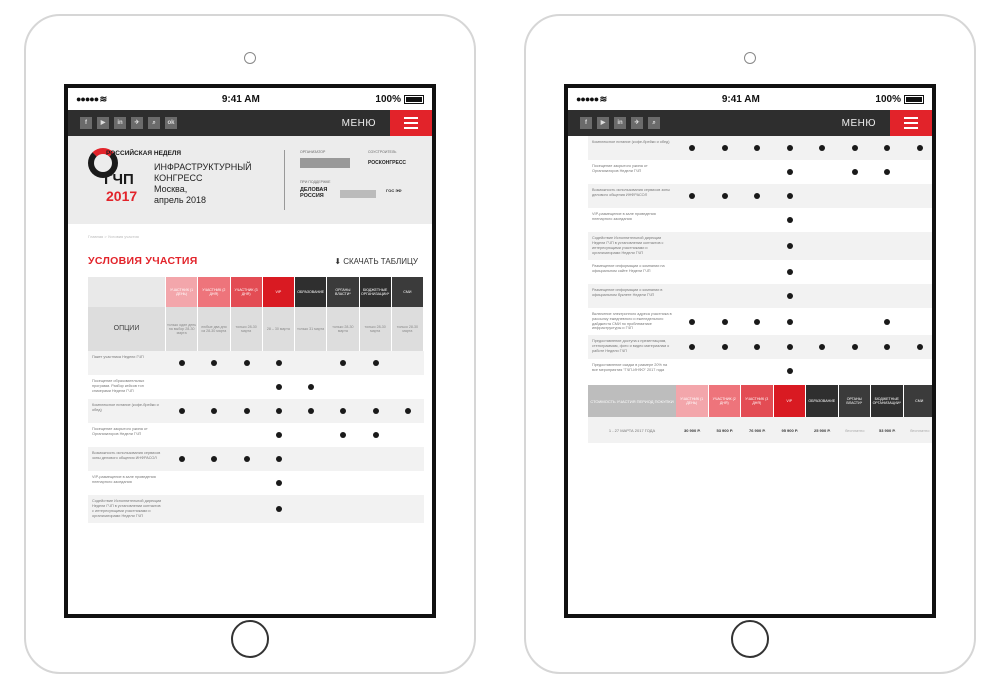  Describe the element at coordinates (888, 99) in the screenshot. I see `battery-percent: 100%` at that location.